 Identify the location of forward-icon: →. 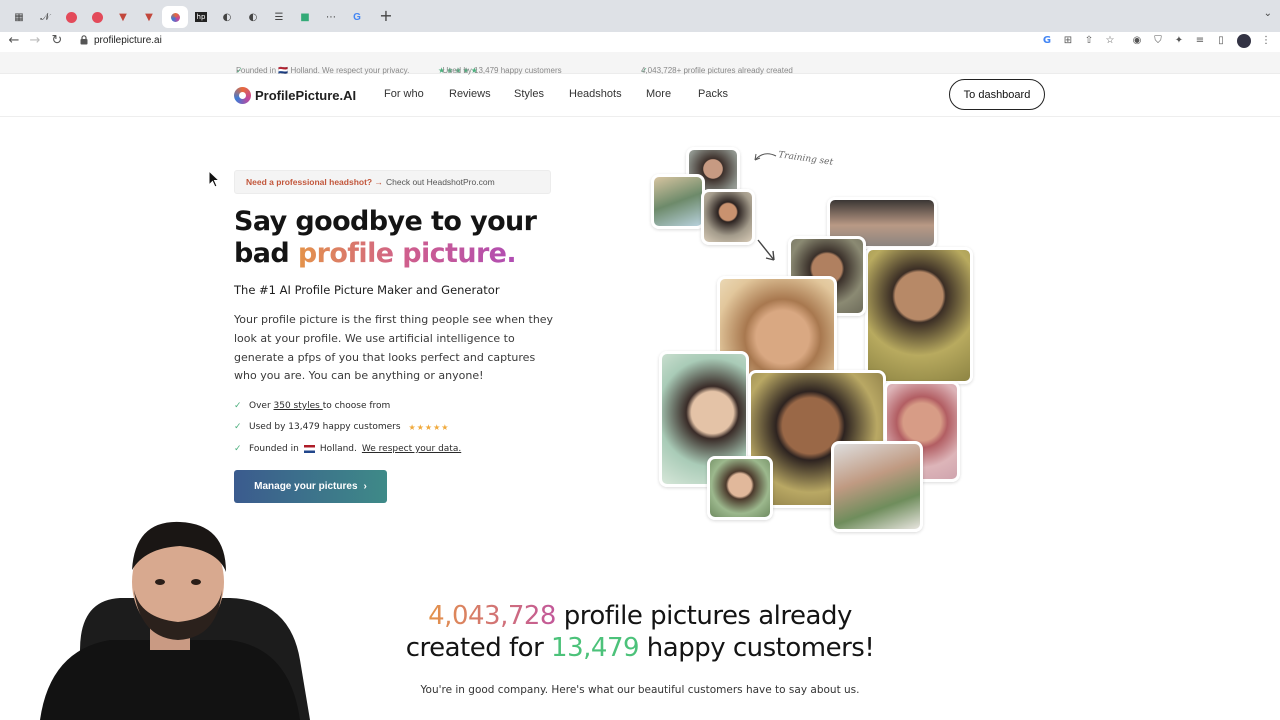
(35, 41).